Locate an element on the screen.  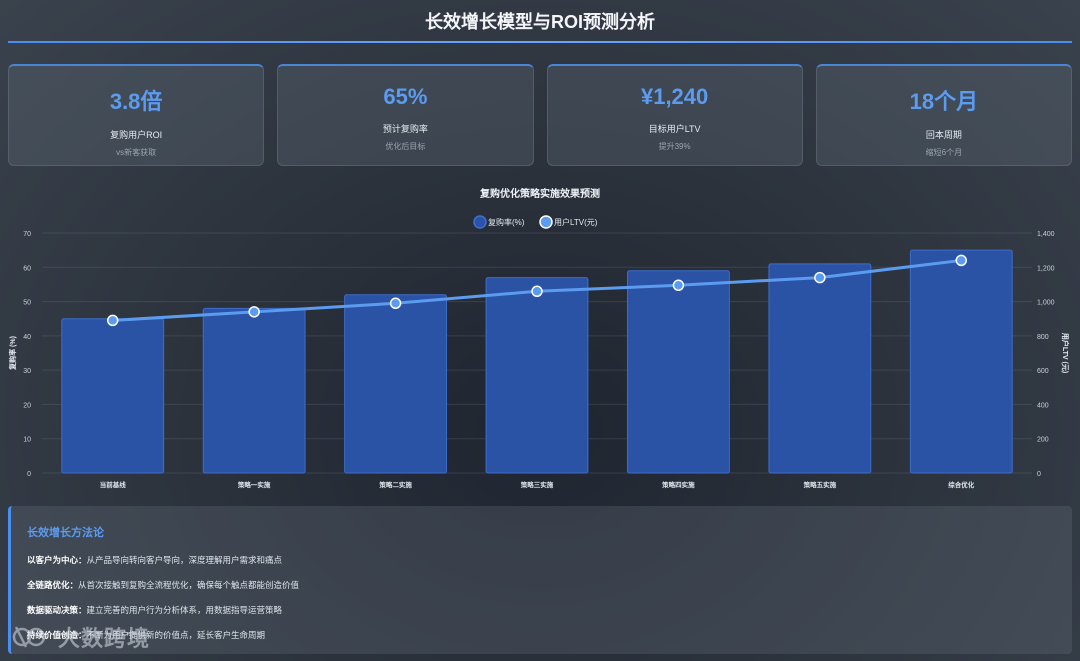
methodology-item-key: 以客户为中心： is located at coordinates (57, 560).